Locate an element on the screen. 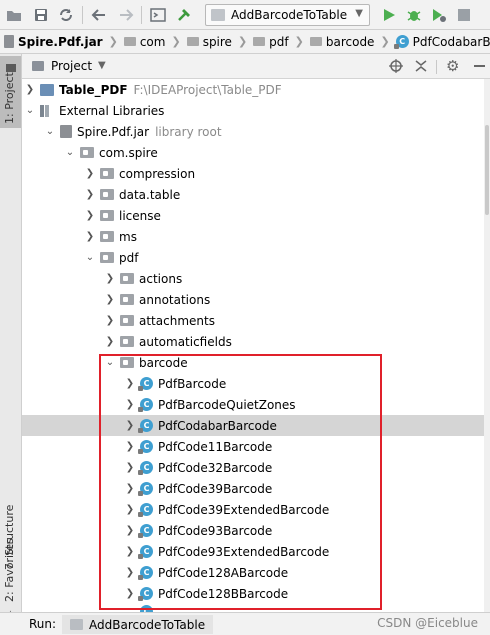 The width and height of the screenshot is (490, 635). tree-row-package-pdf: ⌄ pdf is located at coordinates (256, 257).